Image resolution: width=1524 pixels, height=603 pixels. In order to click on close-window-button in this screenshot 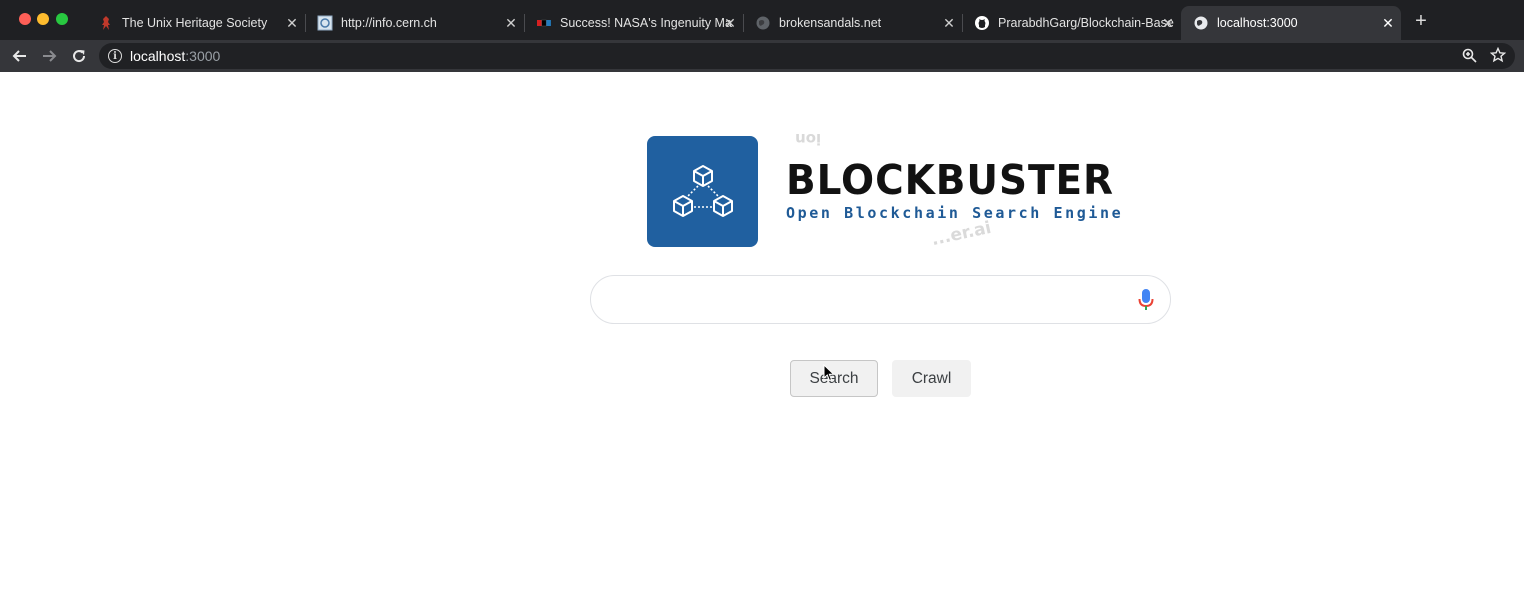, I will do `click(25, 19)`.